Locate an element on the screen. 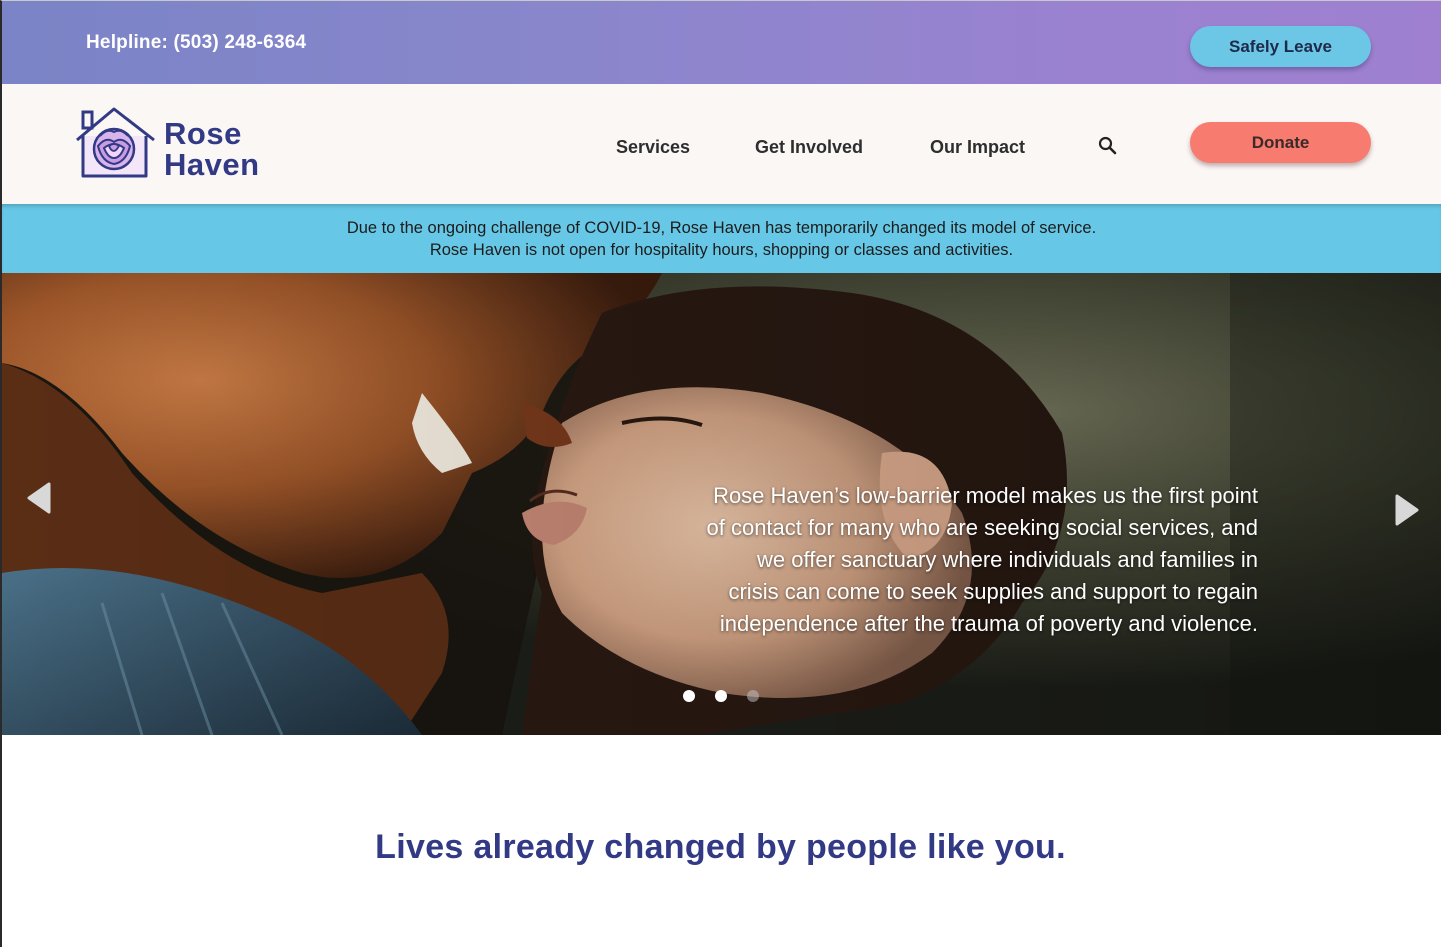 The image size is (1441, 947). nav-our-impact: Our Impact is located at coordinates (977, 147).